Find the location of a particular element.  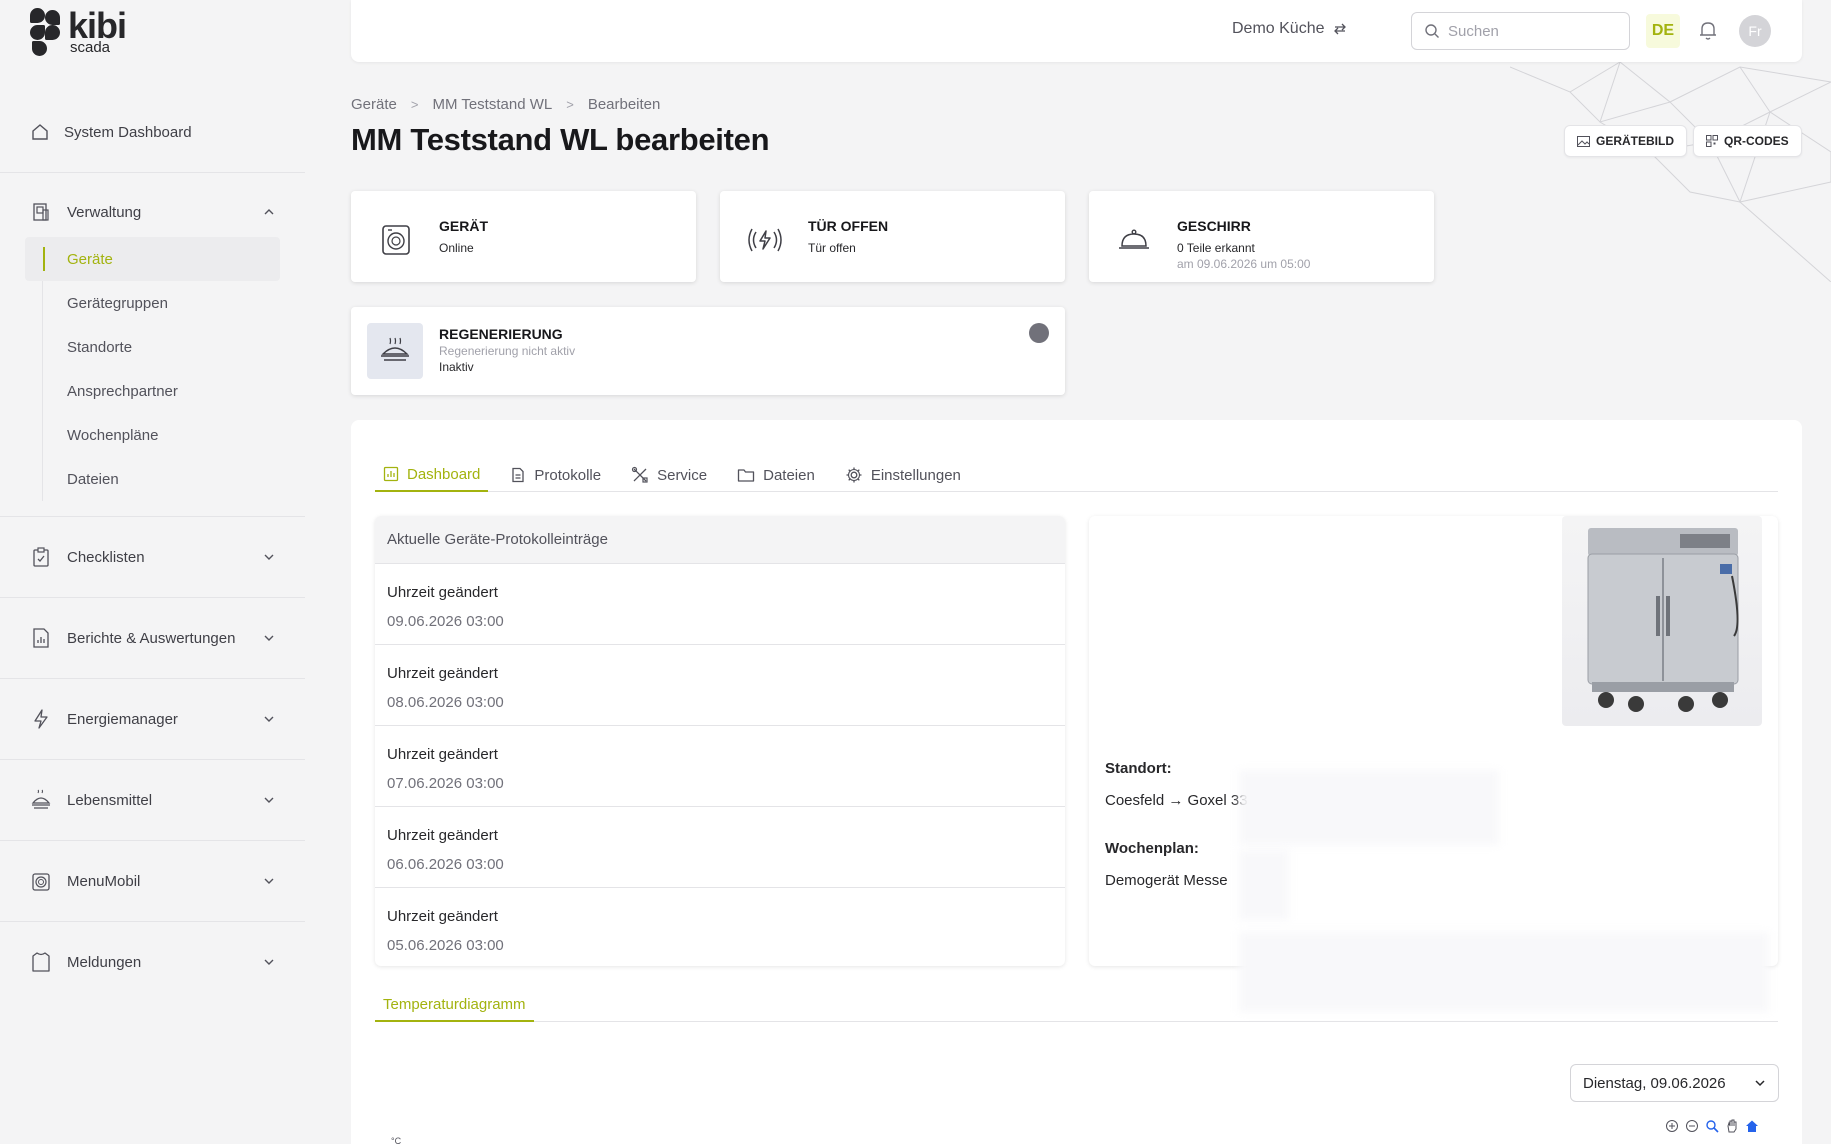

tab-label: Service is located at coordinates (682, 475).